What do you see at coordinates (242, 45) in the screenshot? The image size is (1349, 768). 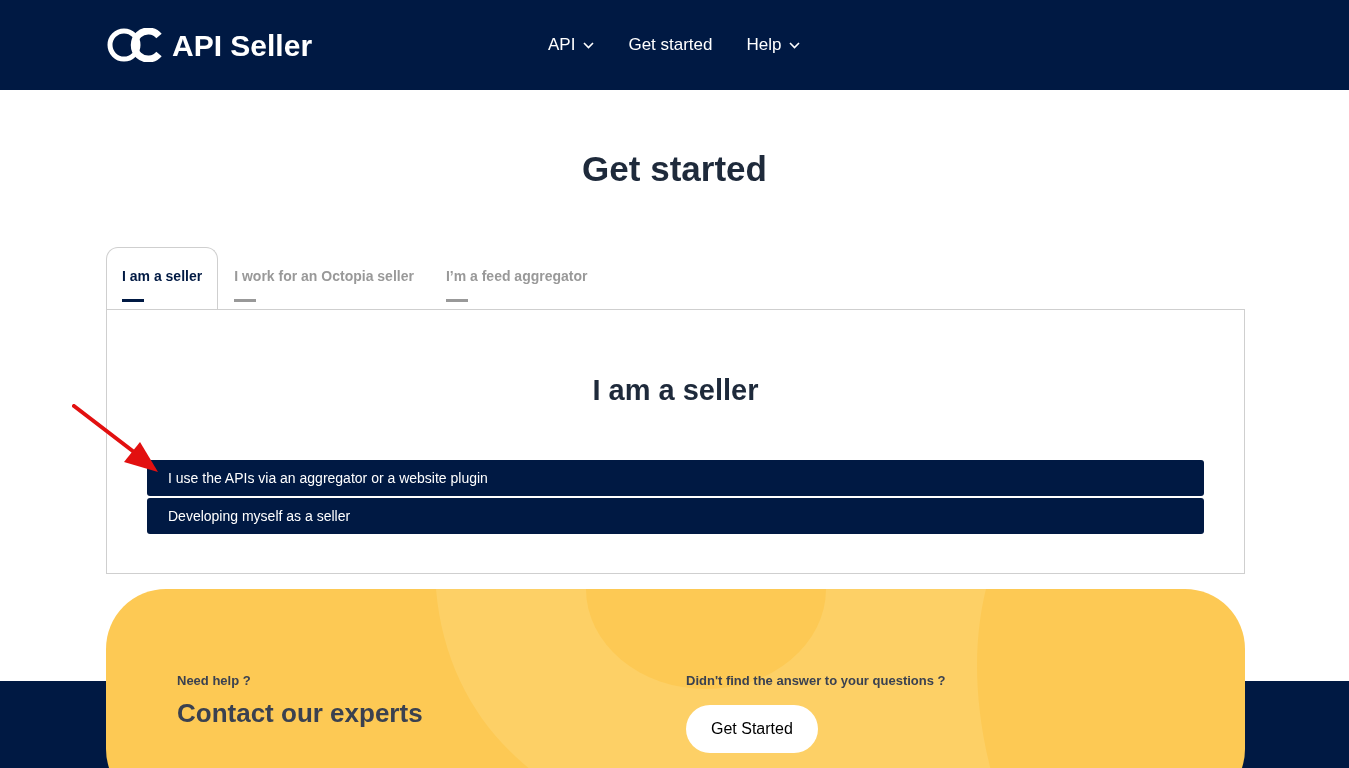 I see `logo-text: API Seller` at bounding box center [242, 45].